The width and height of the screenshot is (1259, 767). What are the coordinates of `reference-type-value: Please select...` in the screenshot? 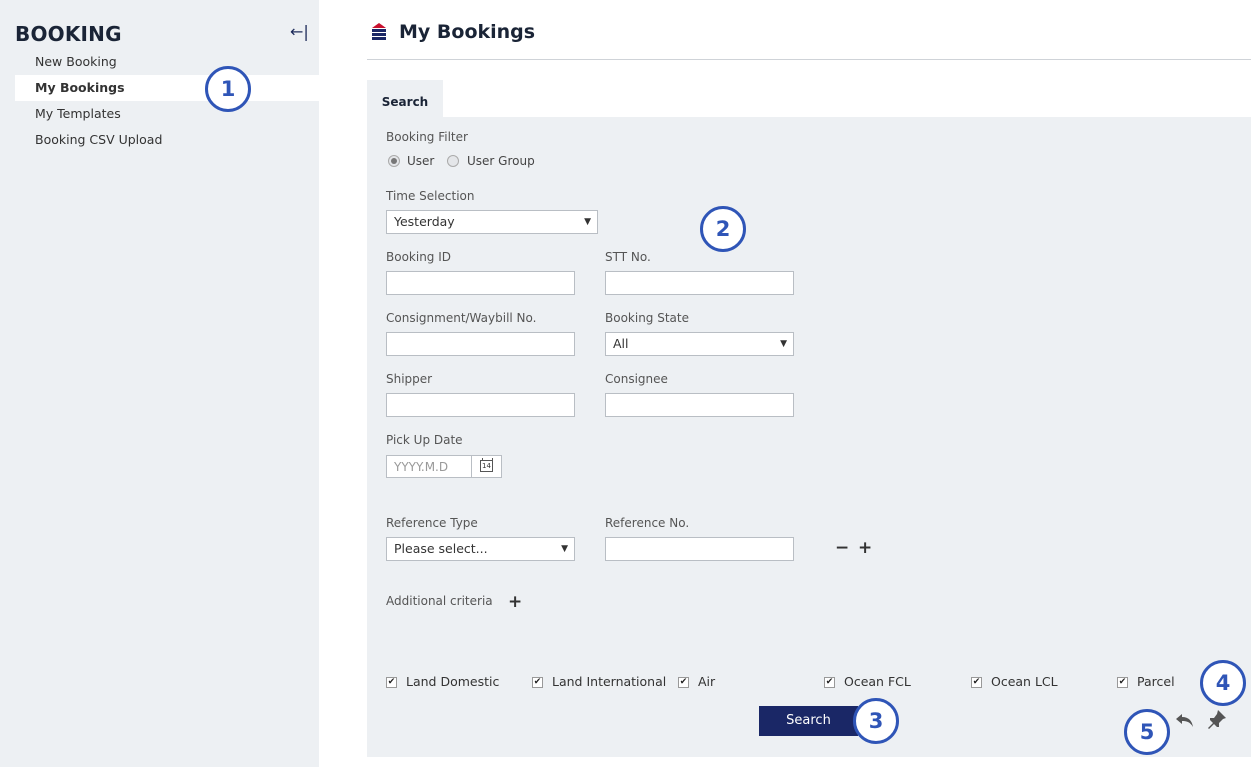 It's located at (441, 548).